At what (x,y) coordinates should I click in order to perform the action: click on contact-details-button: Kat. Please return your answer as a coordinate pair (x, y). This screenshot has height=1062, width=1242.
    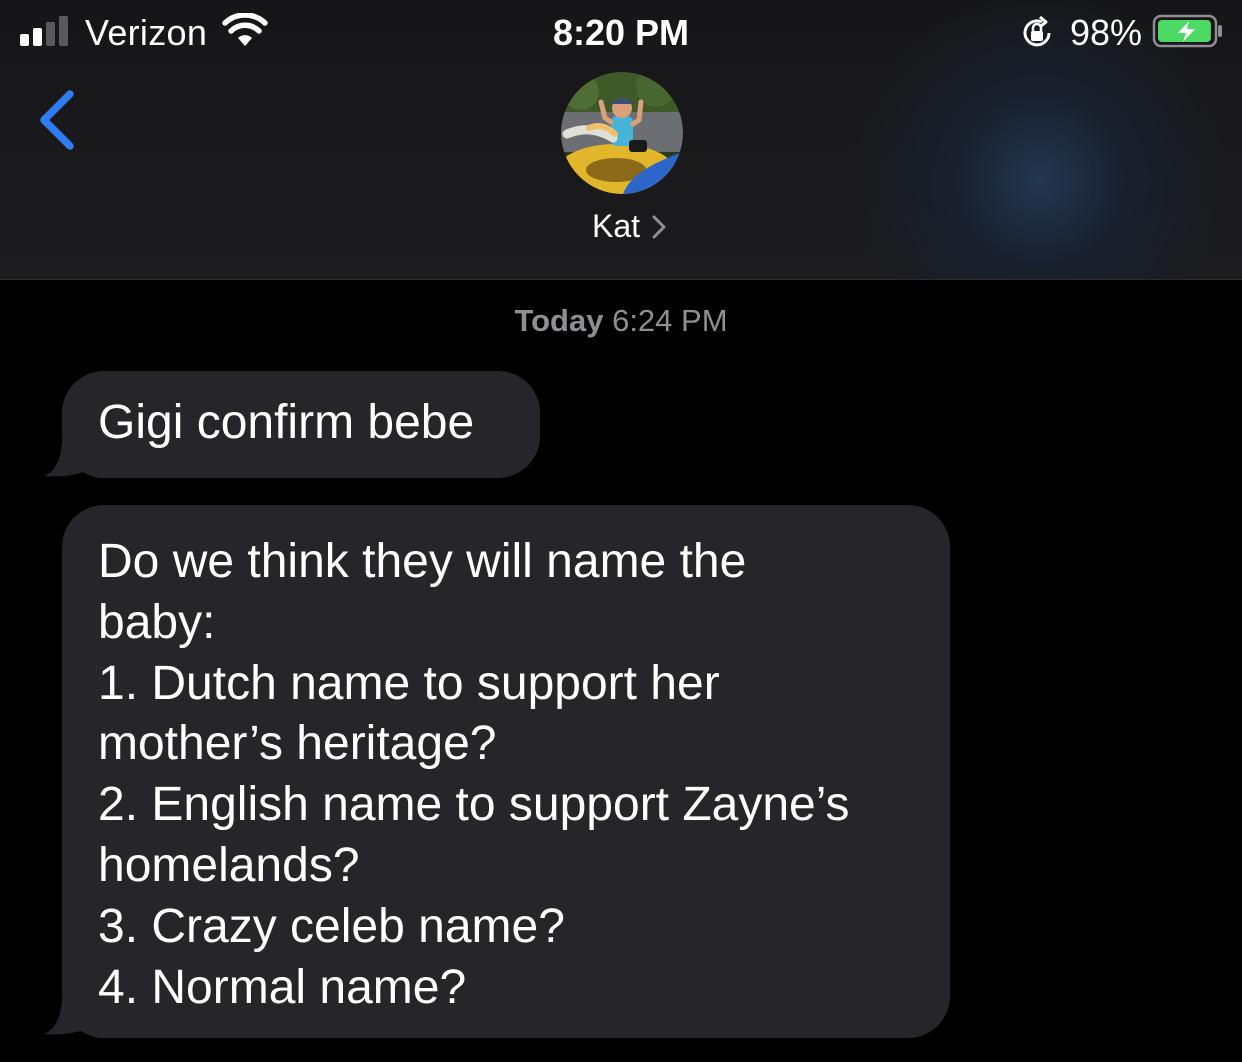
    Looking at the image, I should click on (630, 226).